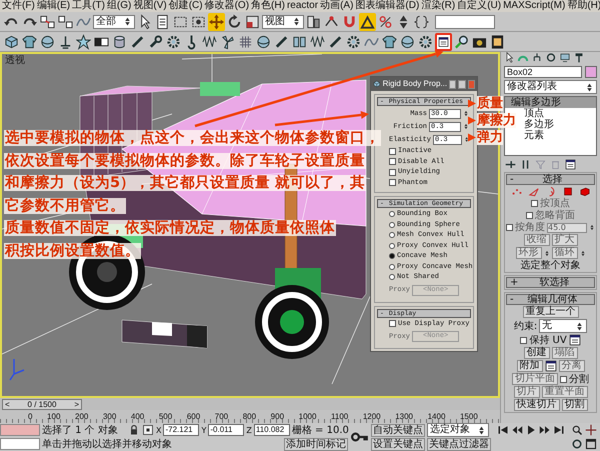  Describe the element at coordinates (550, 299) in the screenshot. I see `rollout-header: - 编辑几何体` at that location.